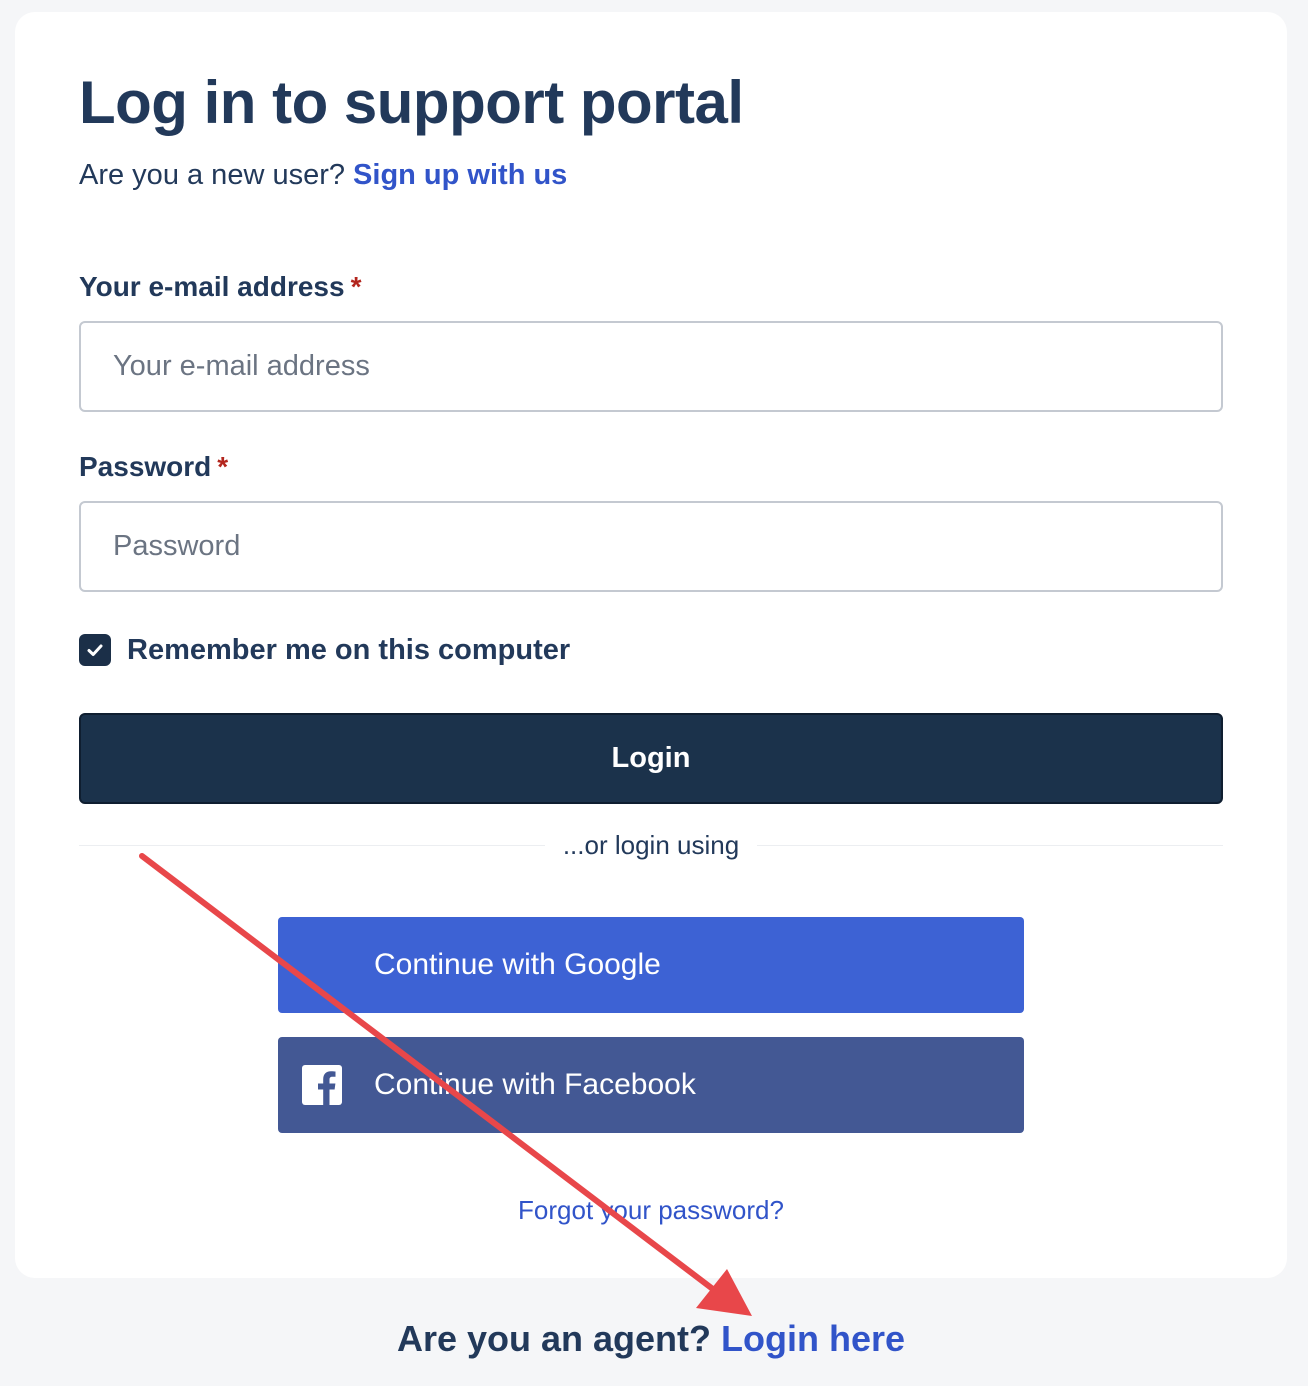  I want to click on remember-me-control: Remember me on this computer, so click(324, 650).